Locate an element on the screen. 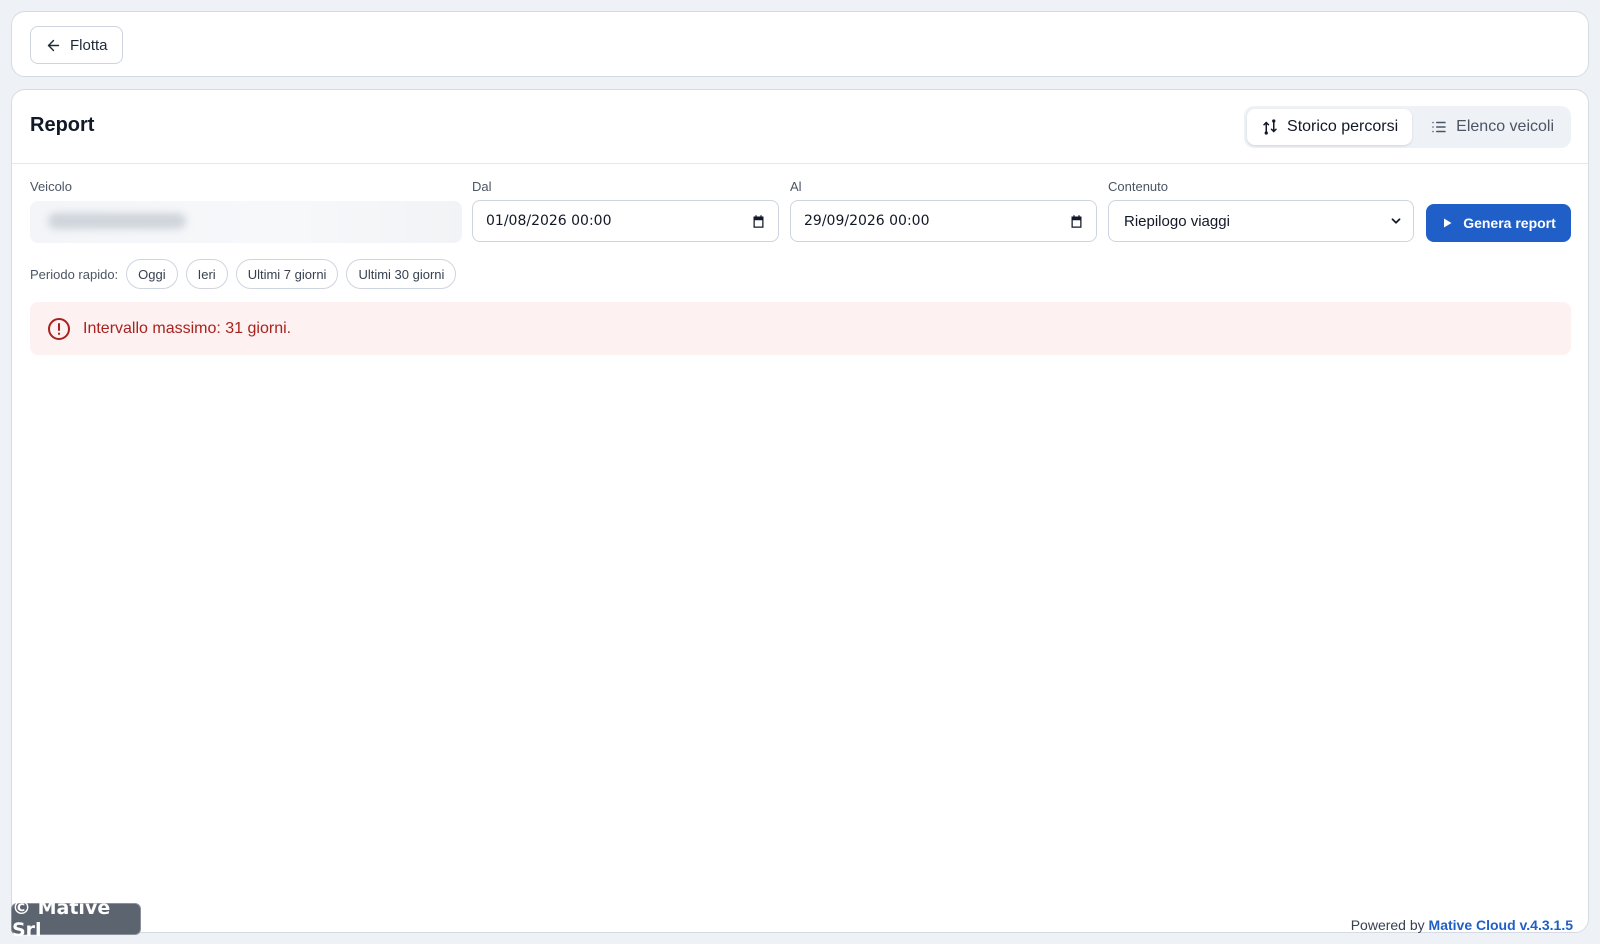 The width and height of the screenshot is (1600, 944). page-title: Report is located at coordinates (62, 125).